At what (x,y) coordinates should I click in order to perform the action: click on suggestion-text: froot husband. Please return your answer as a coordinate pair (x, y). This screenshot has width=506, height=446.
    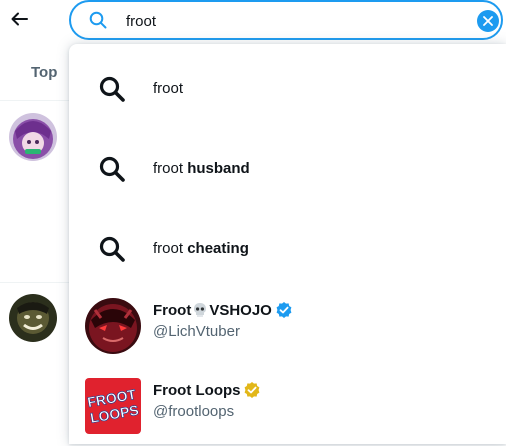
    Looking at the image, I should click on (201, 168).